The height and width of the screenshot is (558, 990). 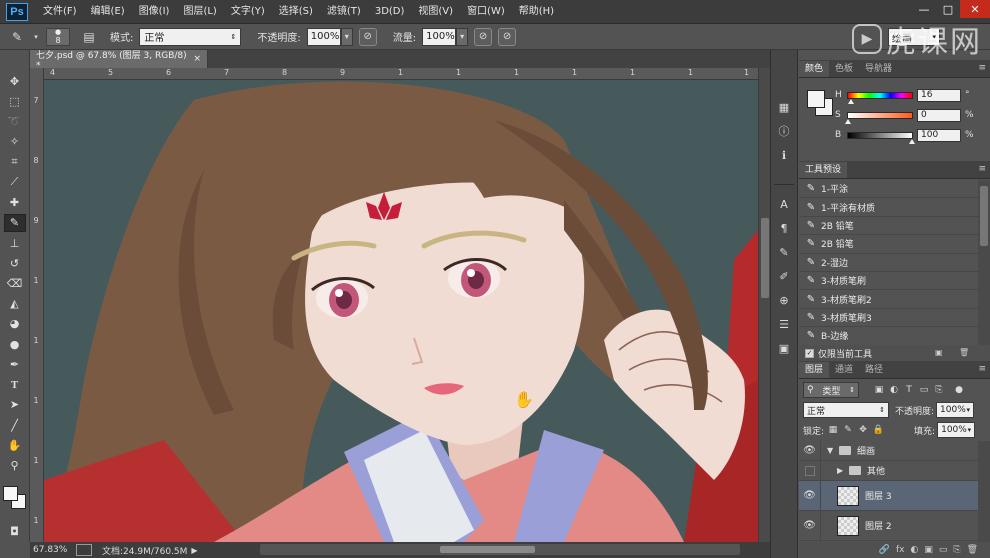 I want to click on tab-navigator: 导航器, so click(x=878, y=69).